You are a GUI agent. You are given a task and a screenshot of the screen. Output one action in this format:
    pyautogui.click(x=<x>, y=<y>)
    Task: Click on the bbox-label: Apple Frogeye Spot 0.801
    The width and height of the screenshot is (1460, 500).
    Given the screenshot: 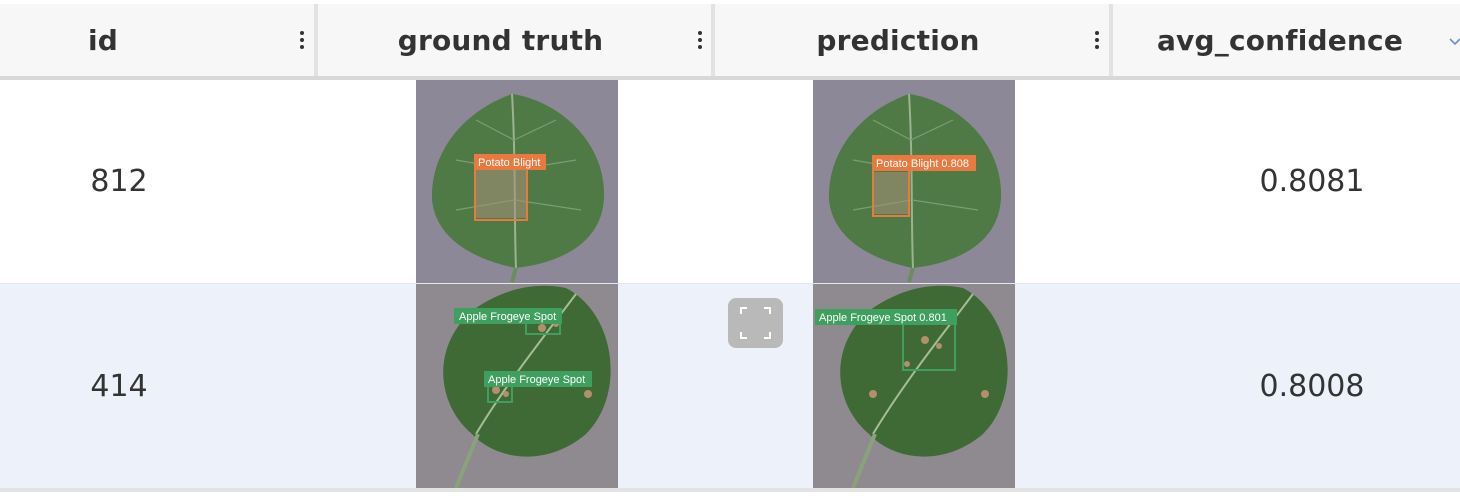 What is the action you would take?
    pyautogui.click(x=883, y=318)
    